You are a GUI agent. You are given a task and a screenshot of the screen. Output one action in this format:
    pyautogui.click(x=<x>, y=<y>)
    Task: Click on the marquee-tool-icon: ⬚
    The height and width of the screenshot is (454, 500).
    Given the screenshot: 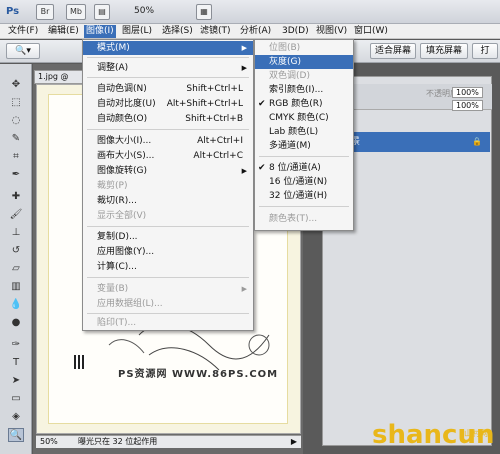 What is the action you would take?
    pyautogui.click(x=16, y=103)
    